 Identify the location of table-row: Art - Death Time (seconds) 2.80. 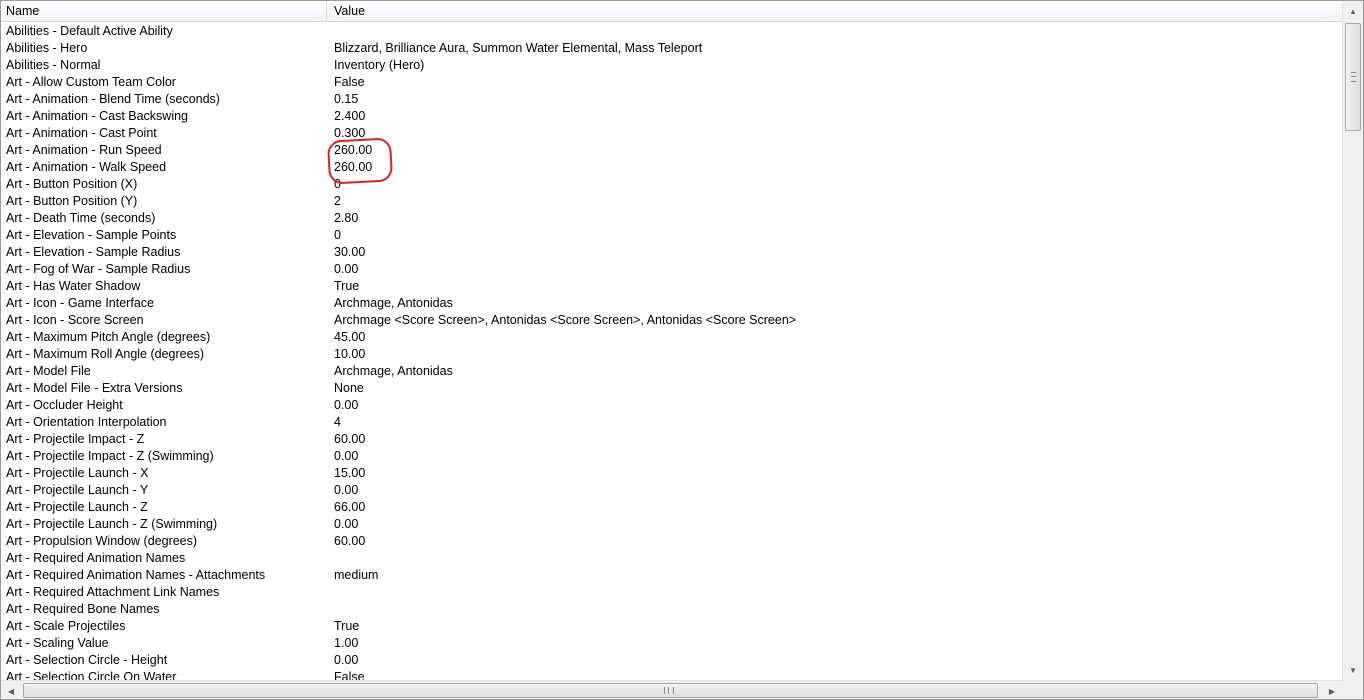
(671, 218).